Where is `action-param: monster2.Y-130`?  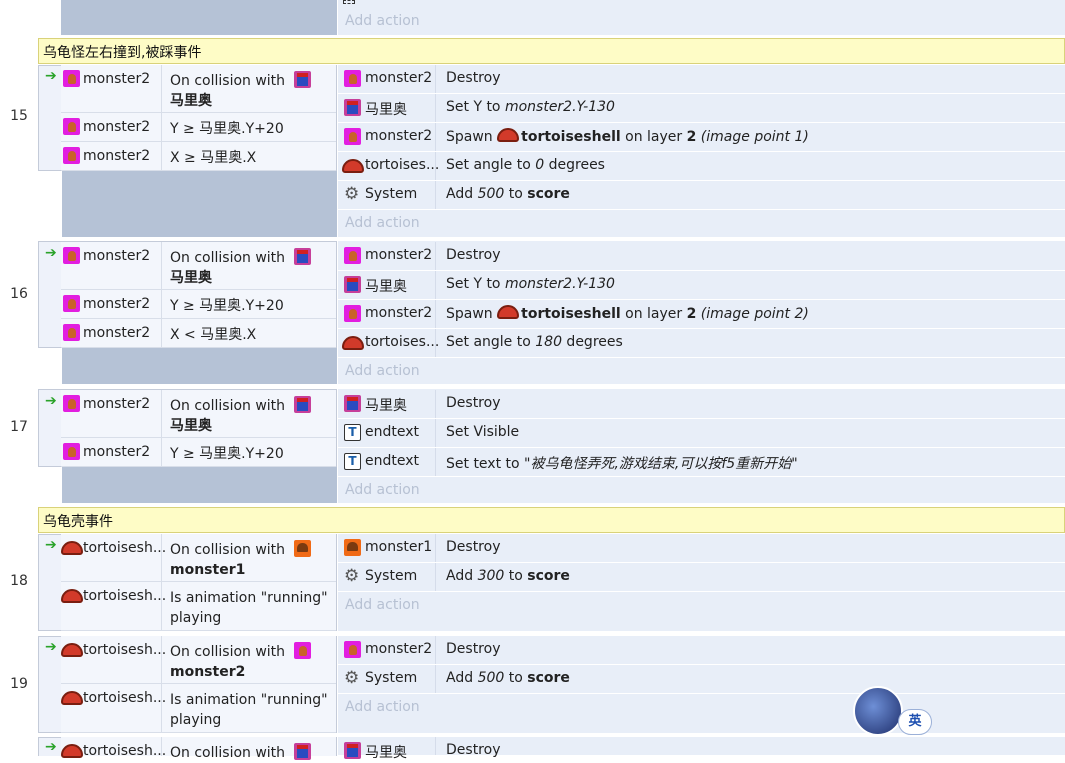 action-param: monster2.Y-130 is located at coordinates (559, 284).